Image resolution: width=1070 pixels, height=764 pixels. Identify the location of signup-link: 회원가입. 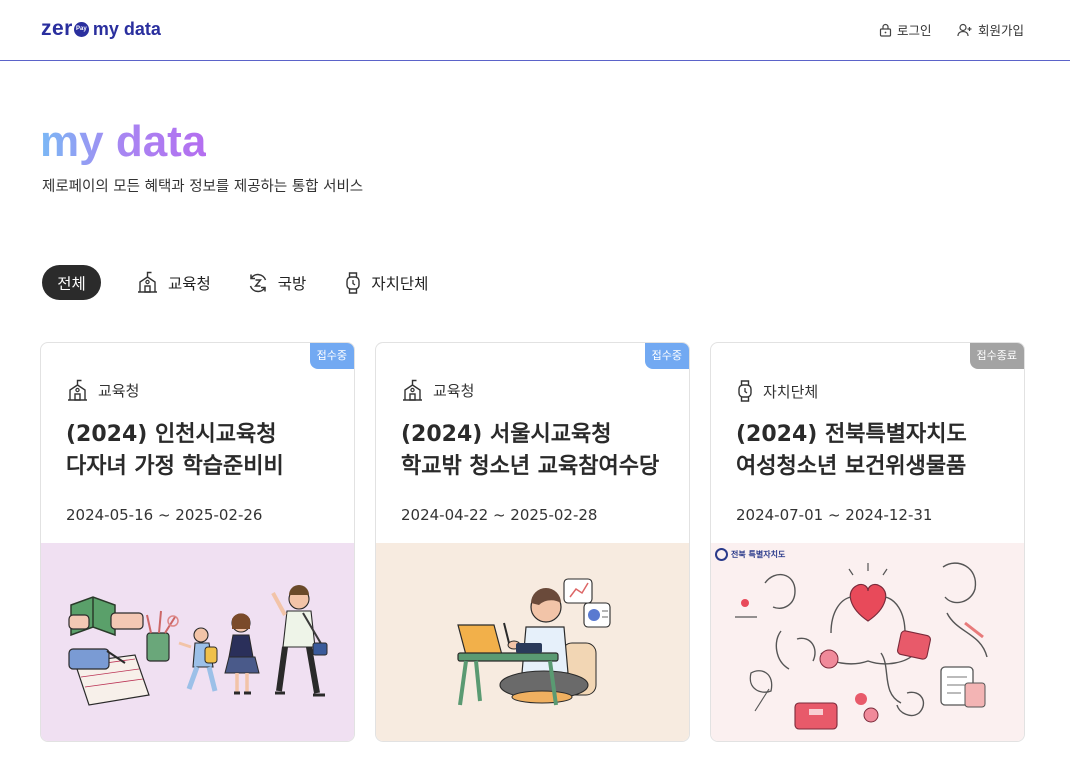
(990, 29).